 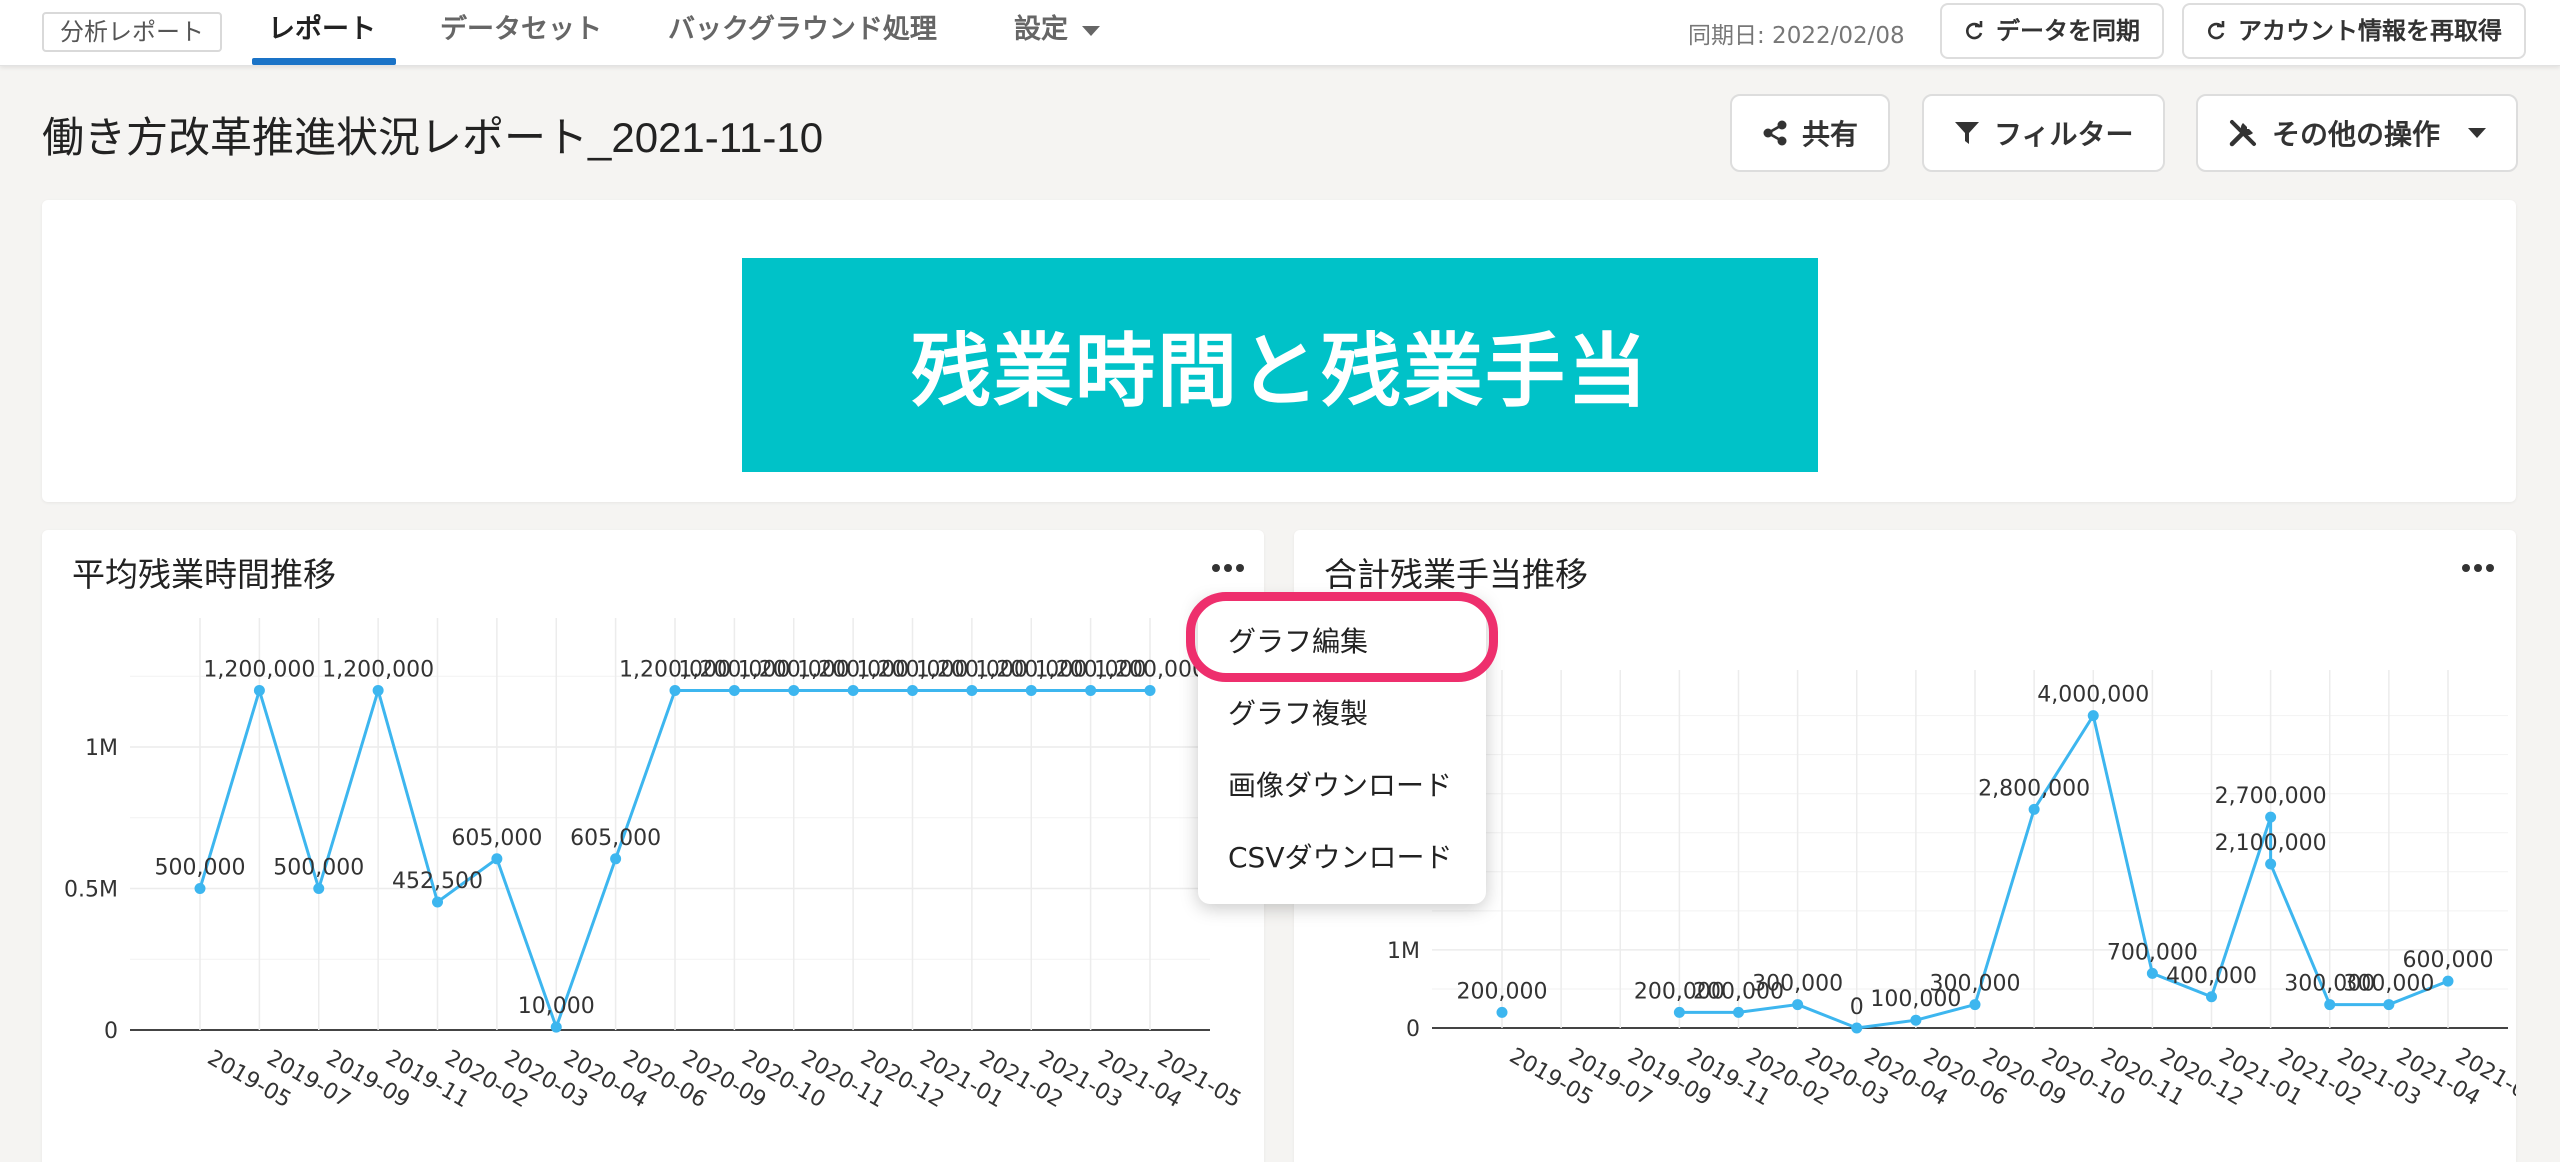 I want to click on tab-report: レポート, so click(x=322, y=33).